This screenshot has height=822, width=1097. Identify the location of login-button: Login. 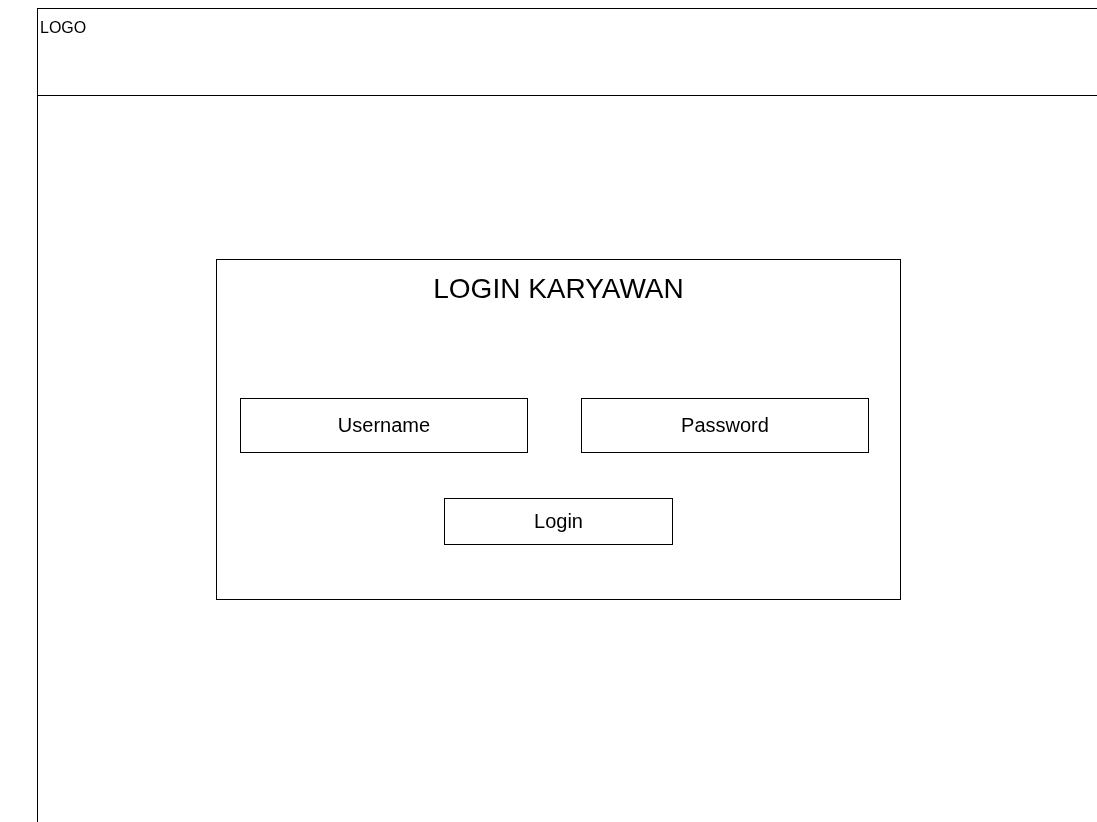
(558, 521).